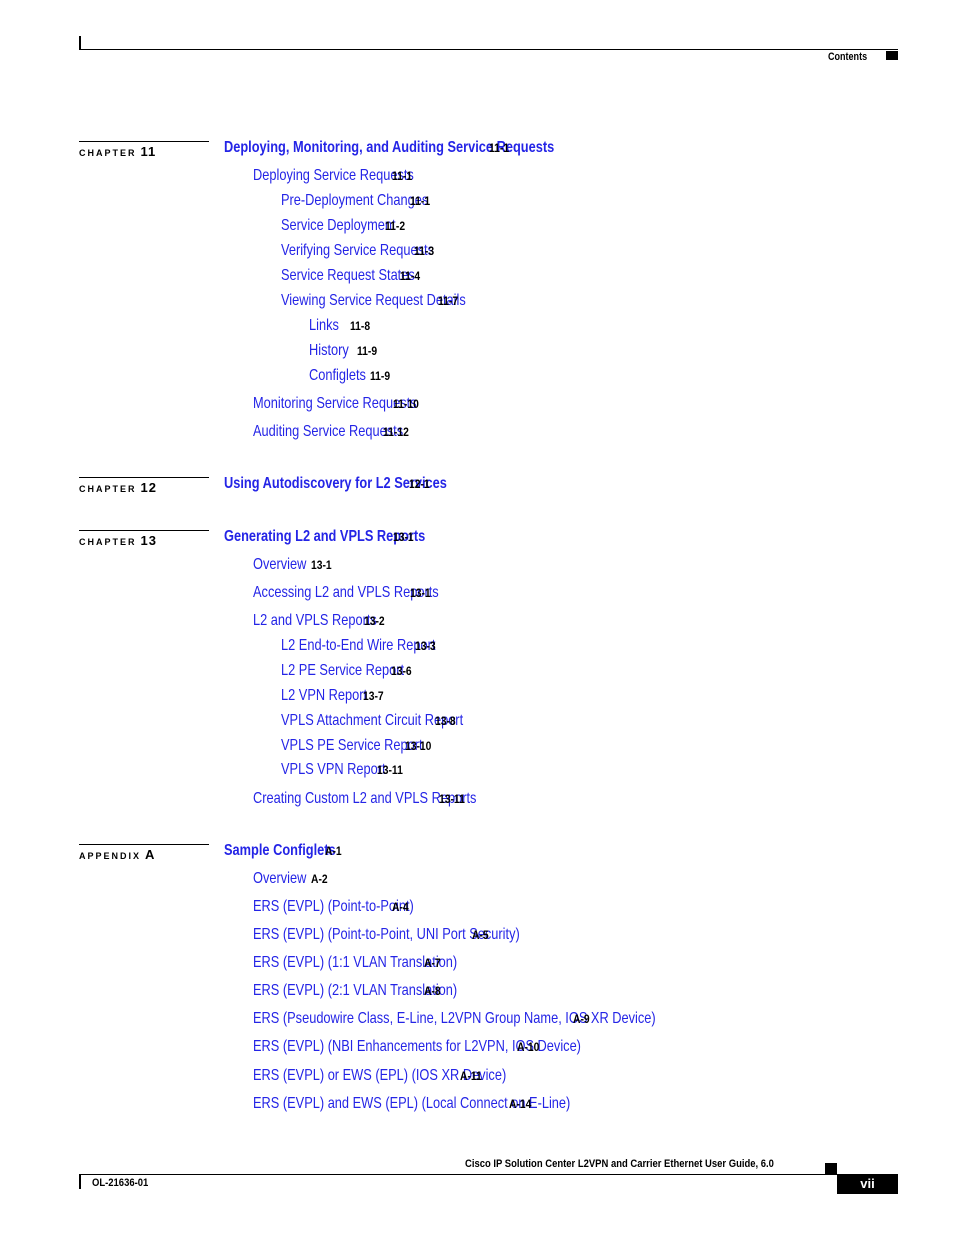  What do you see at coordinates (335, 404) in the screenshot?
I see `toc-entry-title: Monitoring Service Requests` at bounding box center [335, 404].